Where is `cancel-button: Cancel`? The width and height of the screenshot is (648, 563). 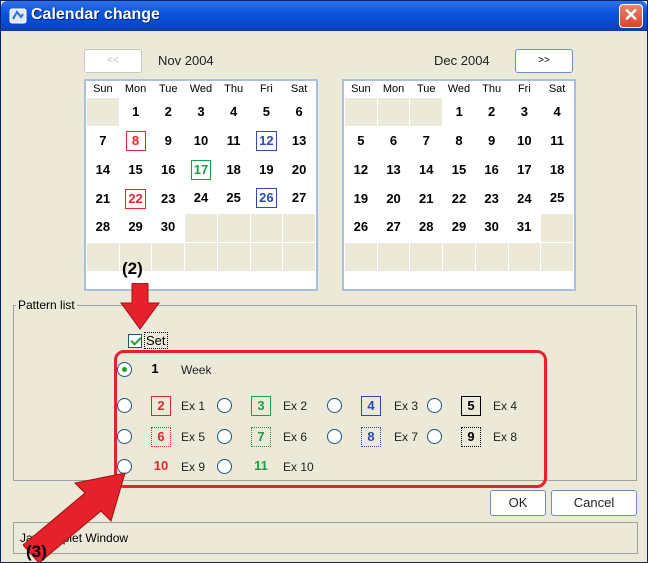
cancel-button: Cancel is located at coordinates (594, 503).